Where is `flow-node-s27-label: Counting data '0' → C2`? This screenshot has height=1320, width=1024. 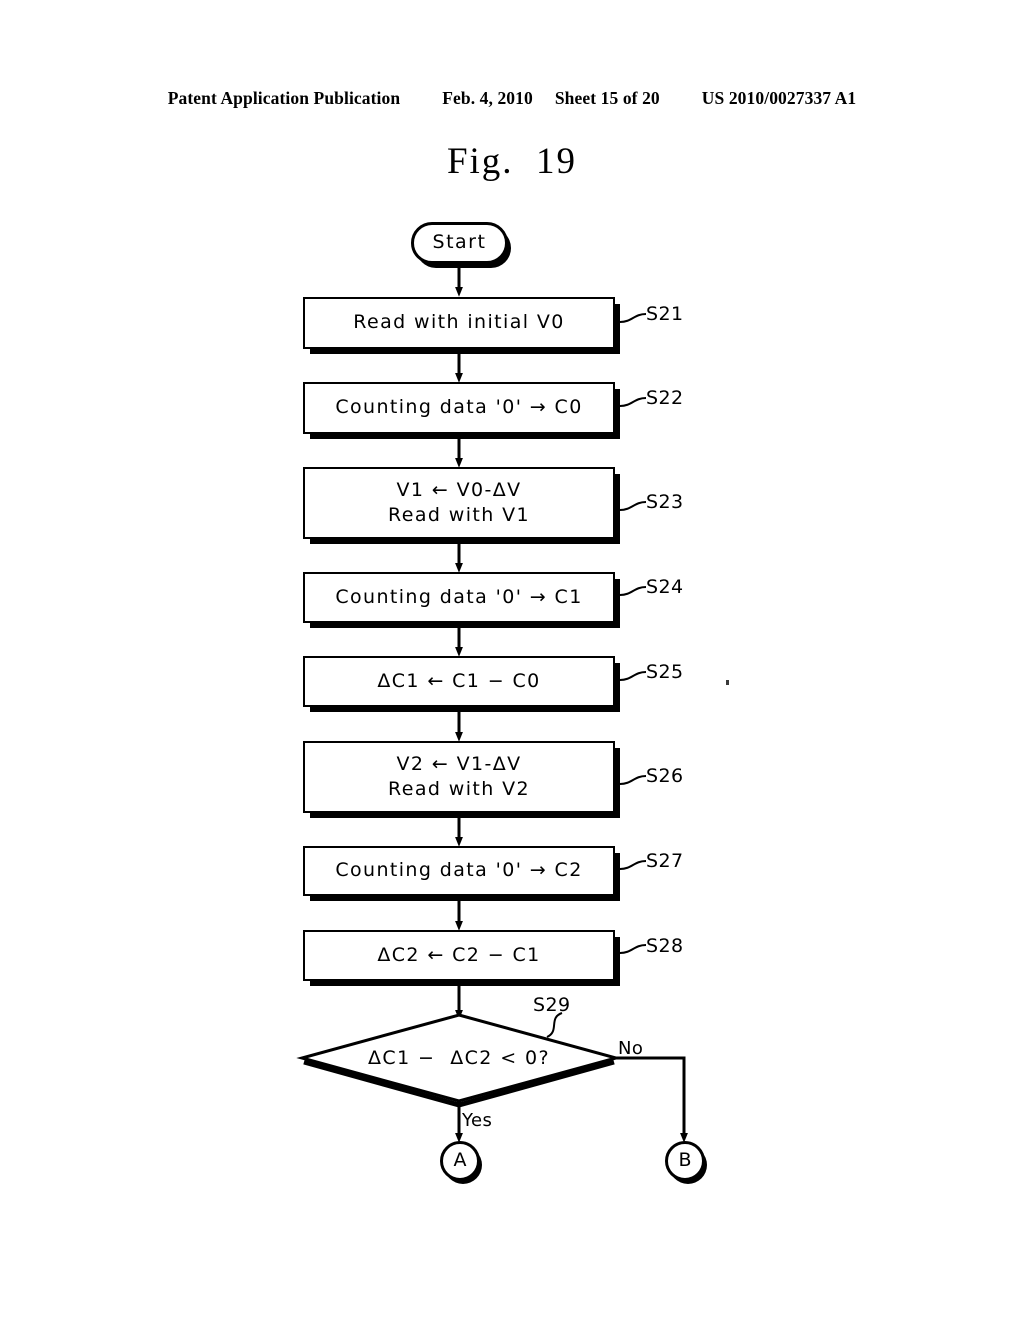 flow-node-s27-label: Counting data '0' → C2 is located at coordinates (459, 870).